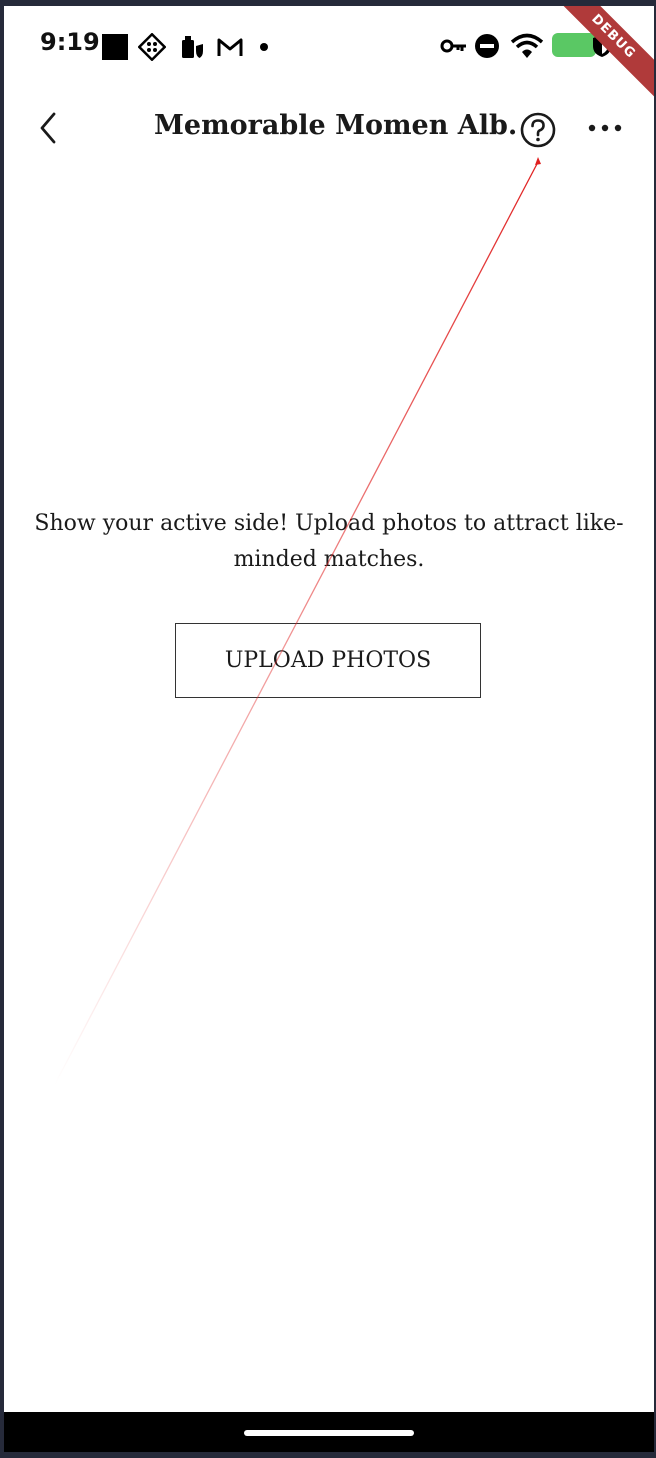  I want to click on status-time: 9:19, so click(70, 42).